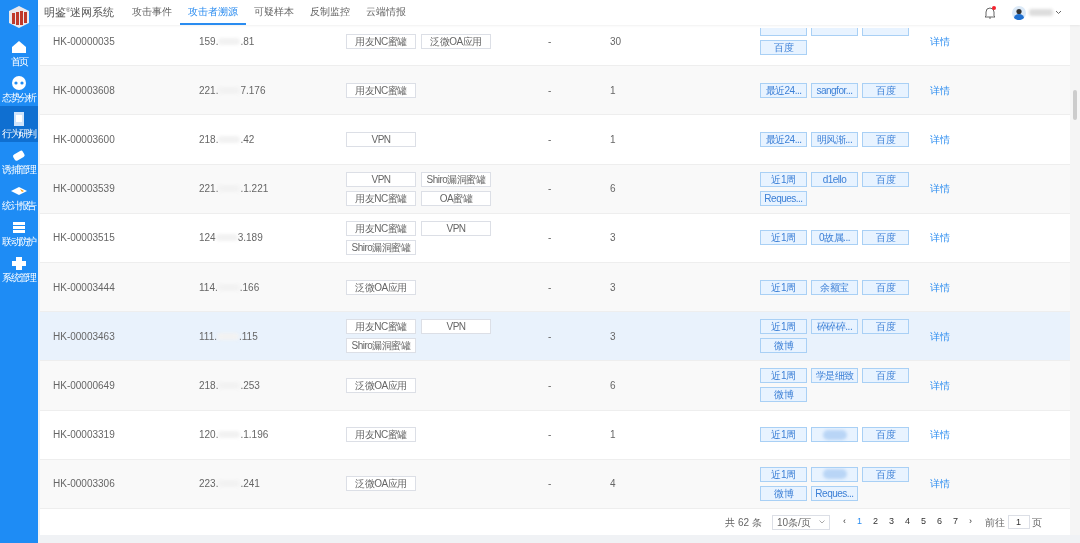  What do you see at coordinates (19, 160) in the screenshot?
I see `sidebar-item: 诱捕管理` at bounding box center [19, 160].